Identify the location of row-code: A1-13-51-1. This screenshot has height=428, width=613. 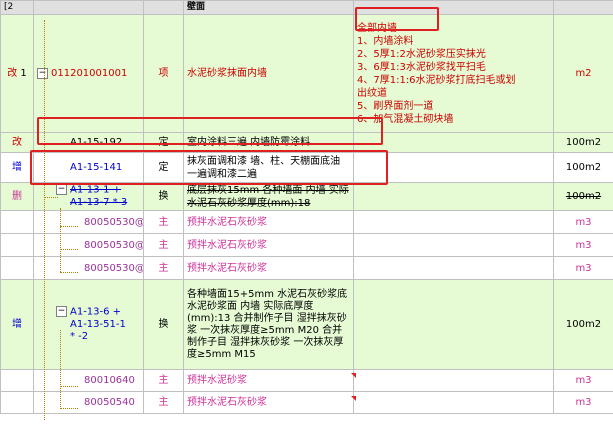
(98, 324).